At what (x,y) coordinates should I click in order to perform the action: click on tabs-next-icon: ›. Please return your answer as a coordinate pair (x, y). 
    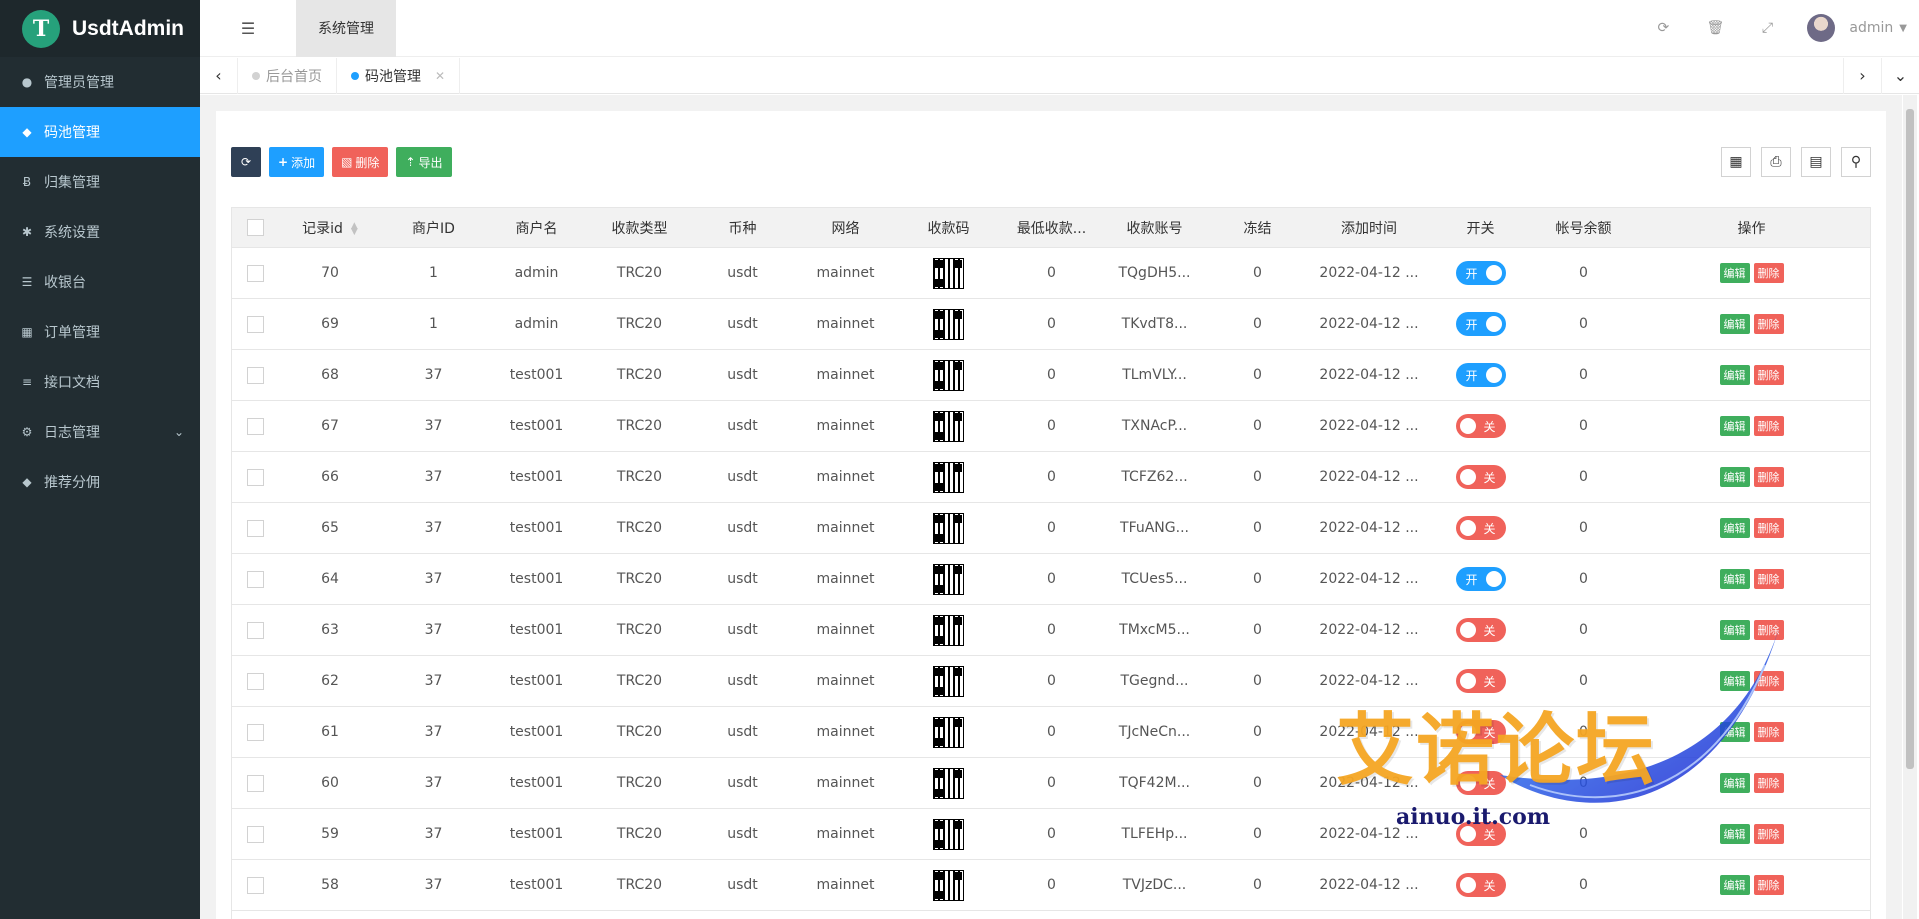
    Looking at the image, I should click on (1862, 75).